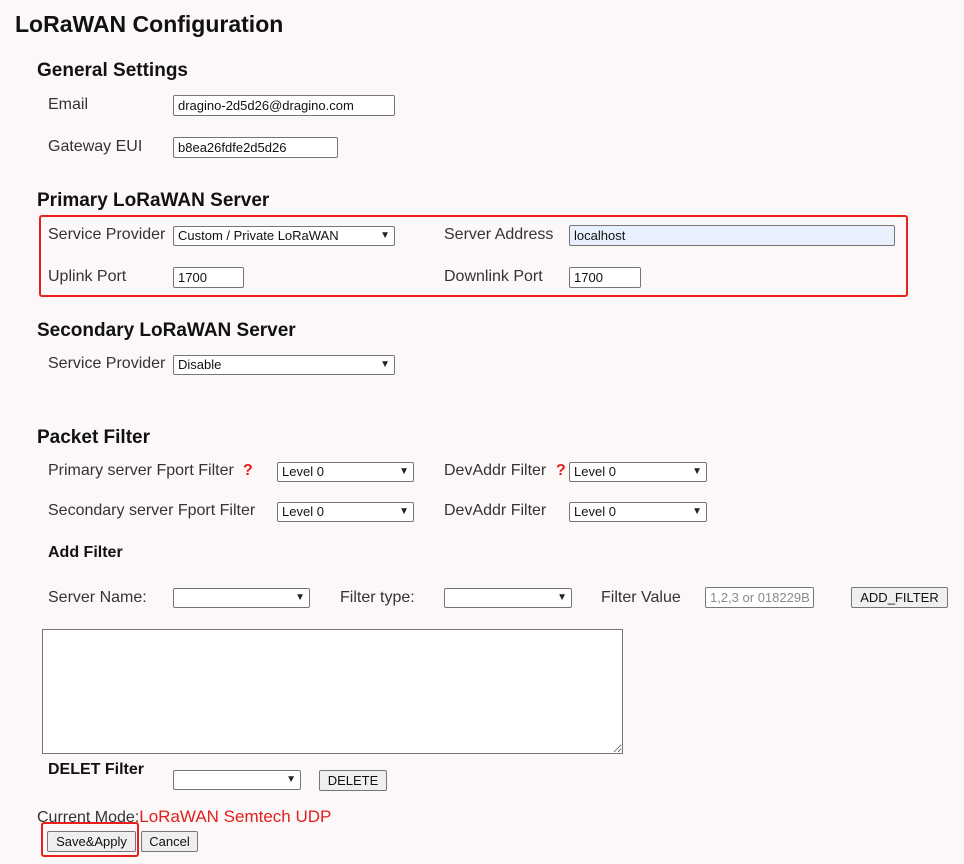 The width and height of the screenshot is (964, 864). I want to click on primary-devaddr-filter-value: Level 0, so click(595, 471).